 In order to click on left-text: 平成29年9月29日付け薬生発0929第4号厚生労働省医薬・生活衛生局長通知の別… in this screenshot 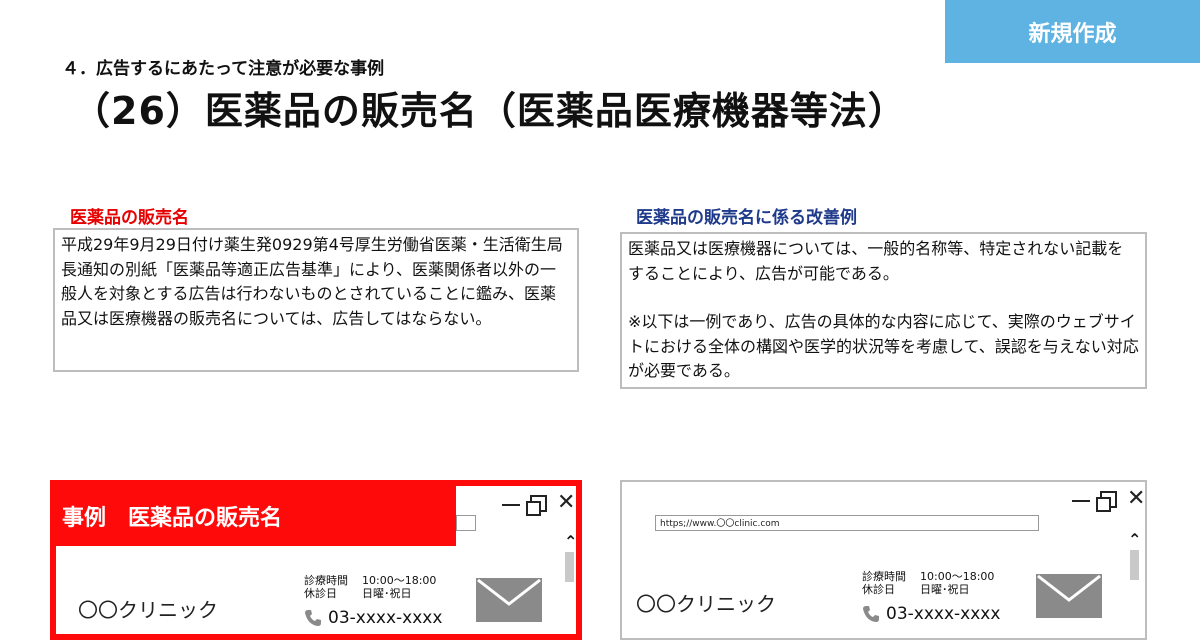, I will do `click(316, 282)`.